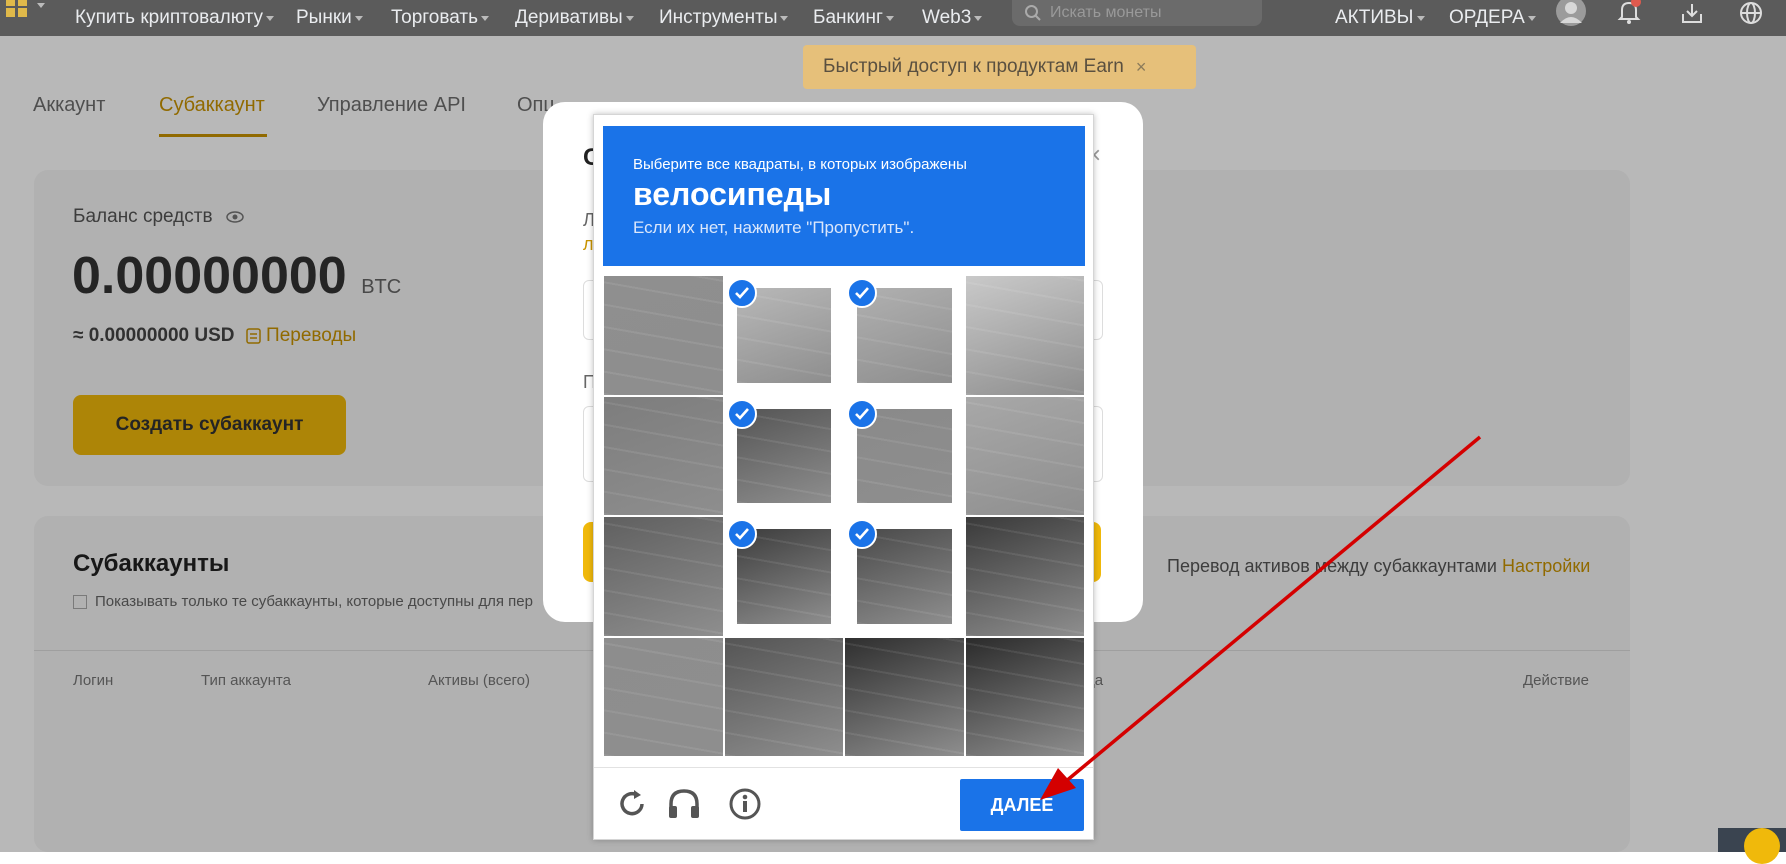 The width and height of the screenshot is (1786, 864). I want to click on download-button, so click(1692, 18).